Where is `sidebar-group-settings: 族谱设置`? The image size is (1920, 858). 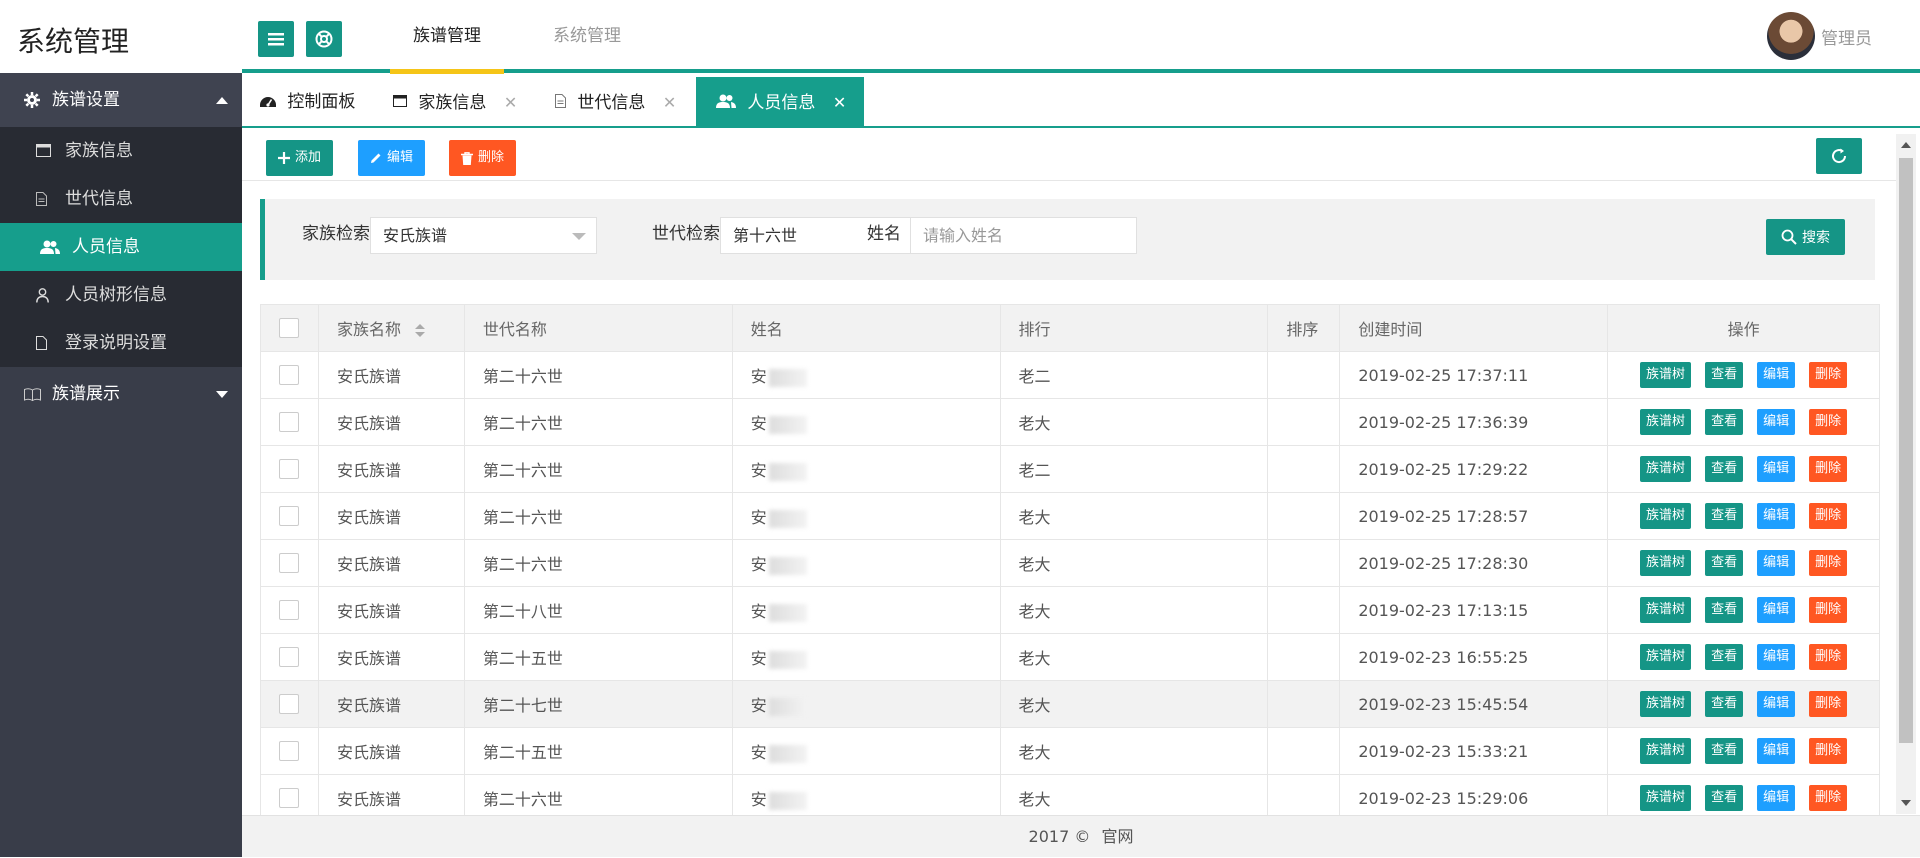 sidebar-group-settings: 族谱设置 is located at coordinates (121, 100).